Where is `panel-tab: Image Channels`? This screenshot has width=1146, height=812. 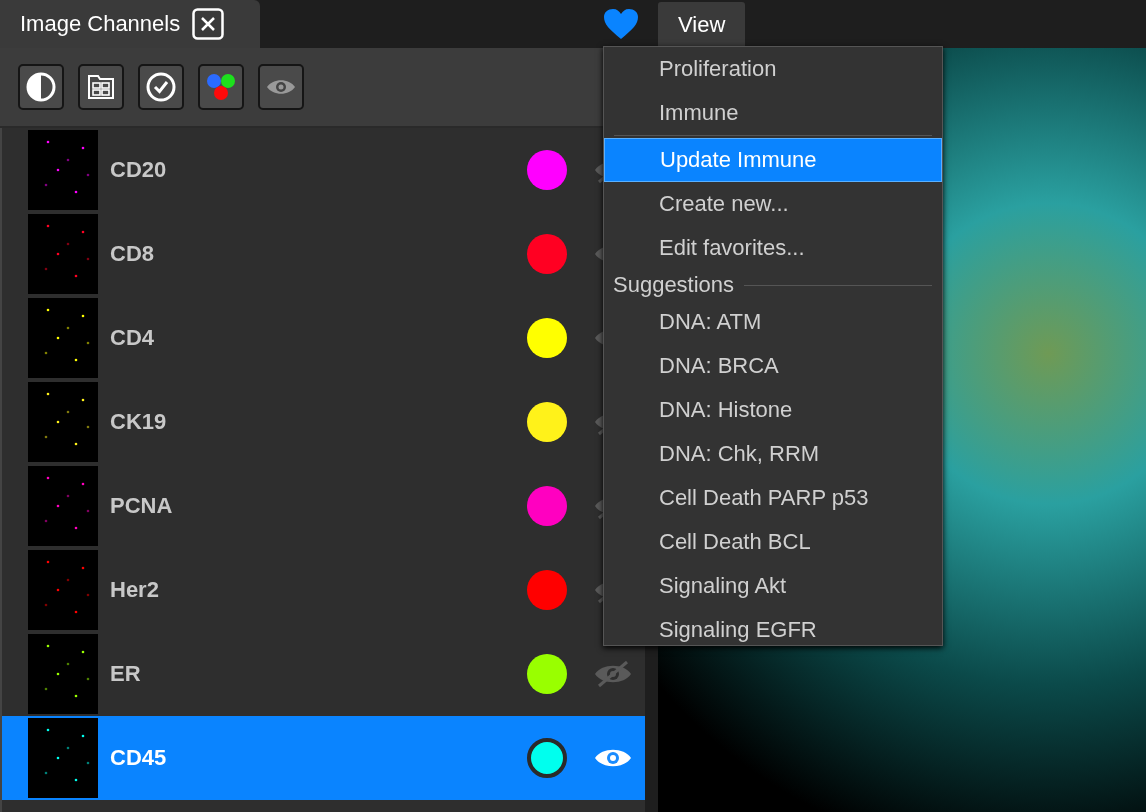
panel-tab: Image Channels is located at coordinates (130, 24).